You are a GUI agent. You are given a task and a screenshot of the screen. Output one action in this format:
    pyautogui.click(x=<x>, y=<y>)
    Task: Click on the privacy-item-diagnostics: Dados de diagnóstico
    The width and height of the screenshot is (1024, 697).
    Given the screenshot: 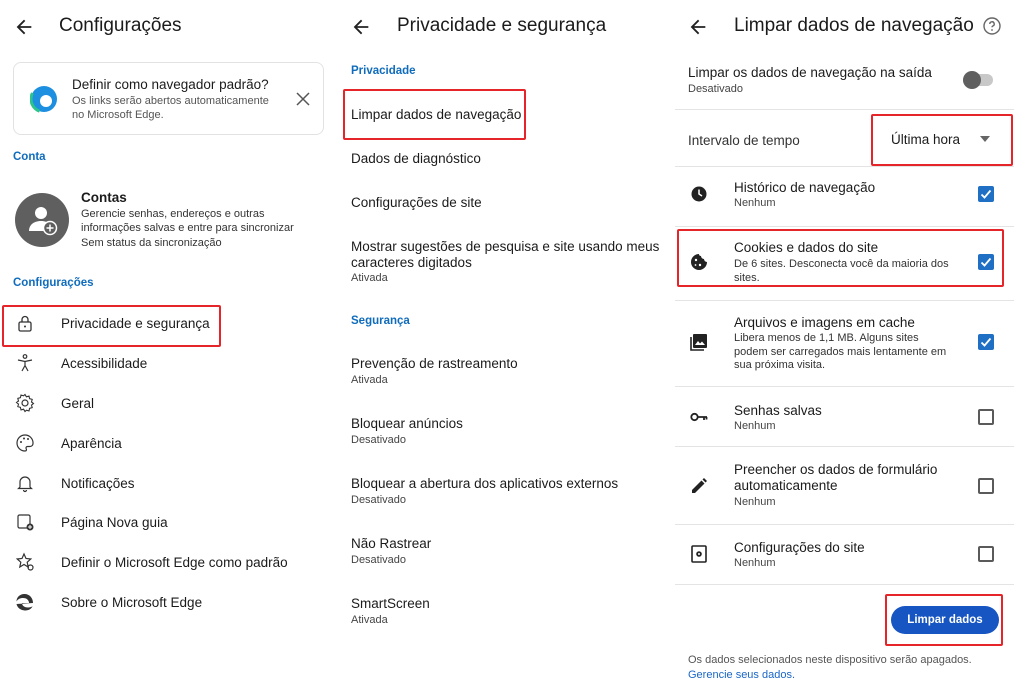 What is the action you would take?
    pyautogui.click(x=506, y=160)
    